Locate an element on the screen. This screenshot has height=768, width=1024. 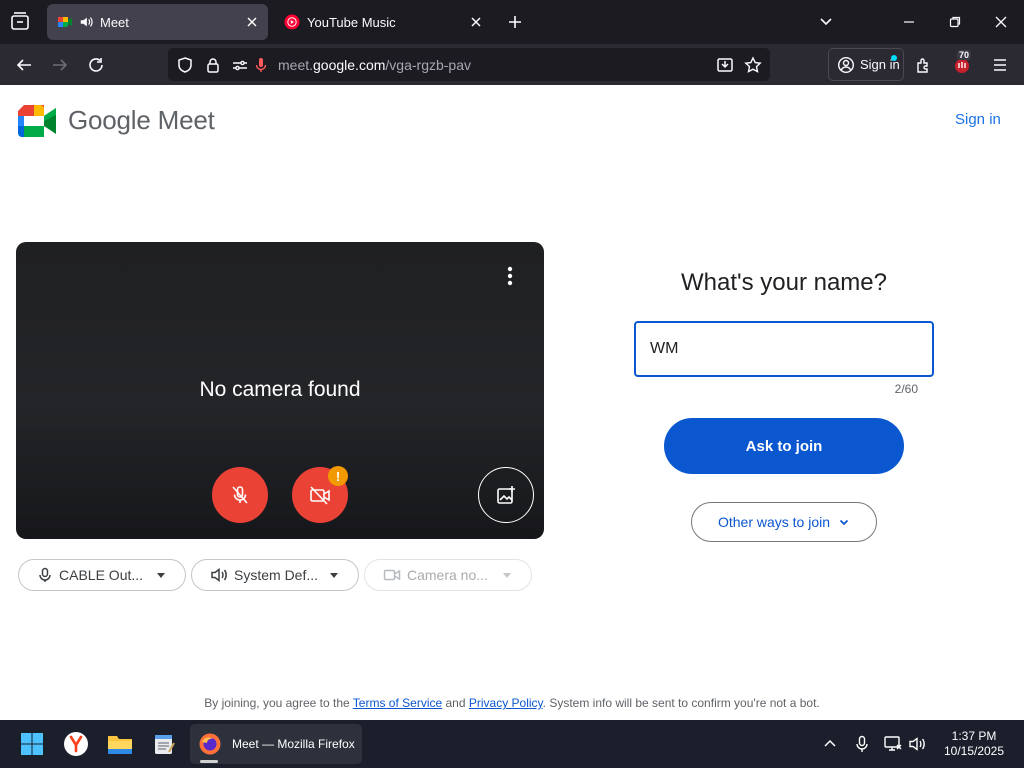
other-ways-to-join-button: Other ways to join is located at coordinates (784, 522).